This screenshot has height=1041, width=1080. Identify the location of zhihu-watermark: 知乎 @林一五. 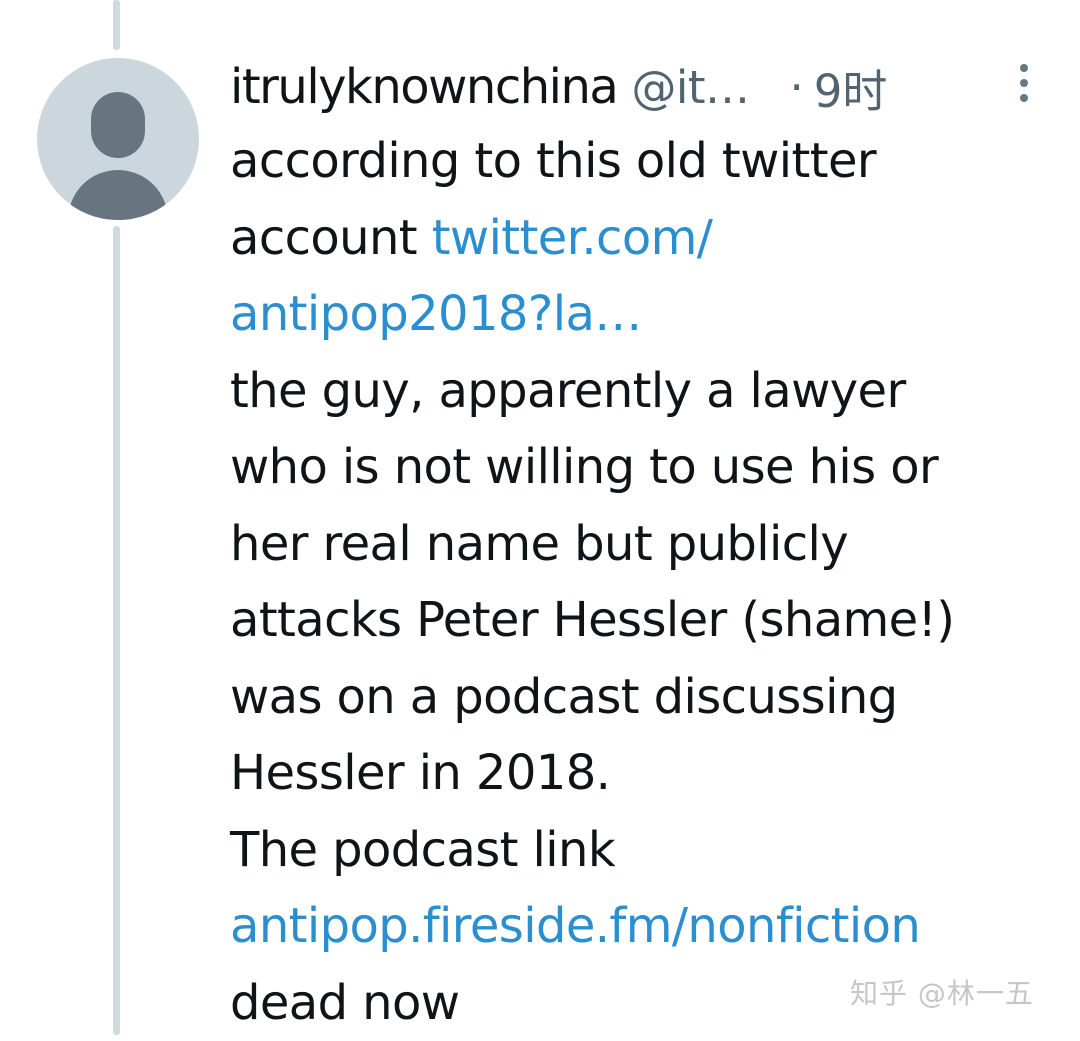
(942, 992).